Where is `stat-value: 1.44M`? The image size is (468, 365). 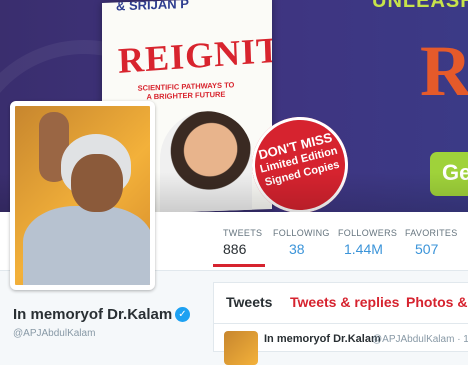 stat-value: 1.44M is located at coordinates (363, 249).